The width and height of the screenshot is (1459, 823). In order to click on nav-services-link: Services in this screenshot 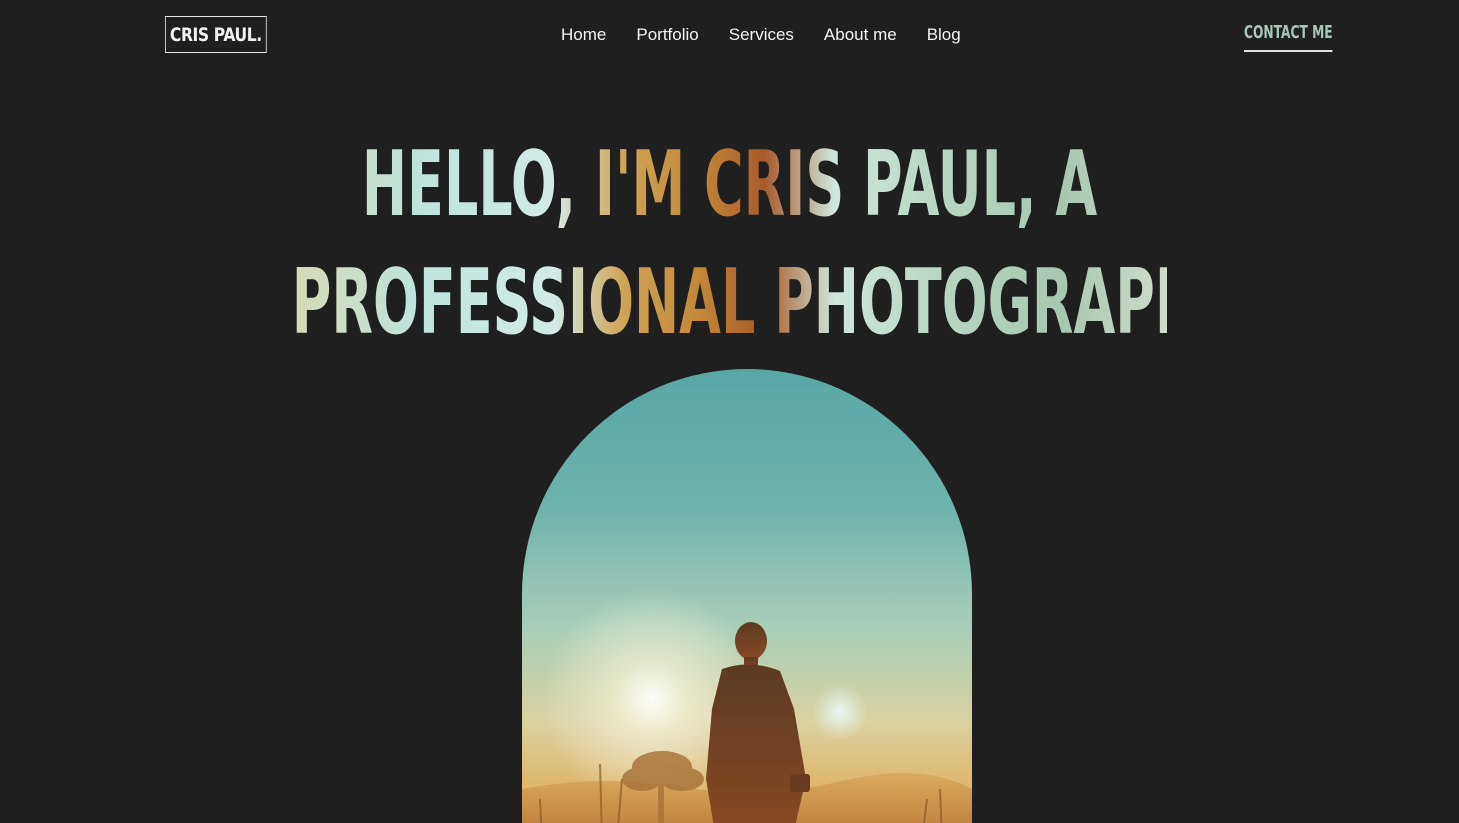, I will do `click(761, 35)`.